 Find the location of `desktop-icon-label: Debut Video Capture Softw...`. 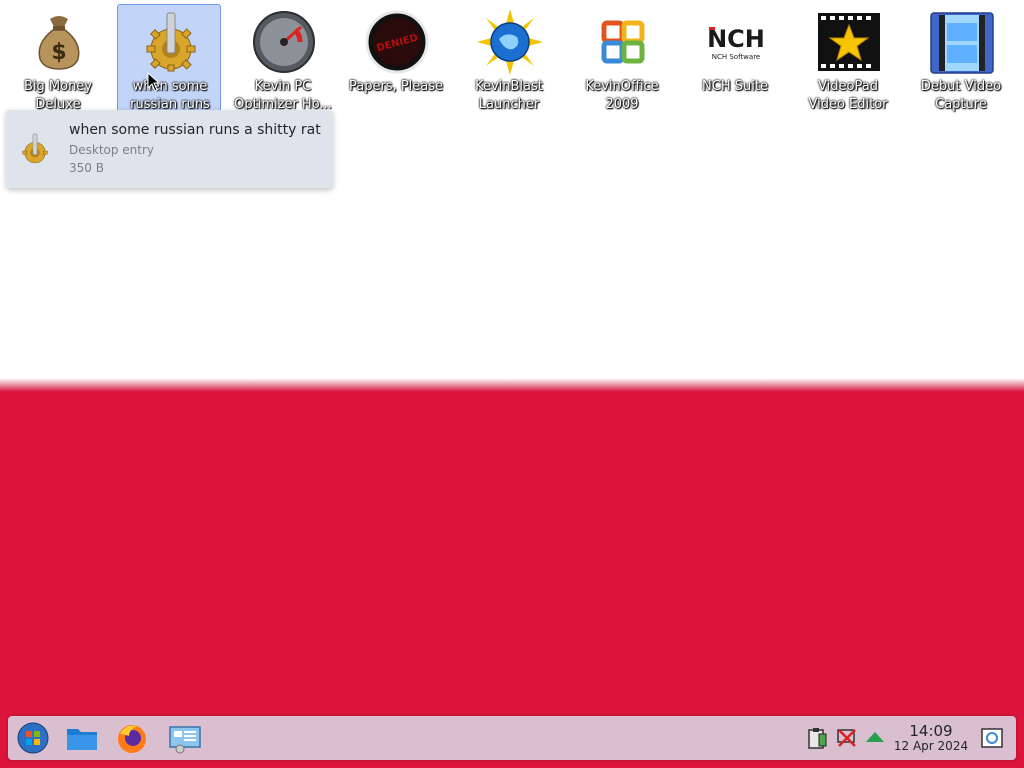

desktop-icon-label: Debut Video Capture Softw... is located at coordinates (961, 95).